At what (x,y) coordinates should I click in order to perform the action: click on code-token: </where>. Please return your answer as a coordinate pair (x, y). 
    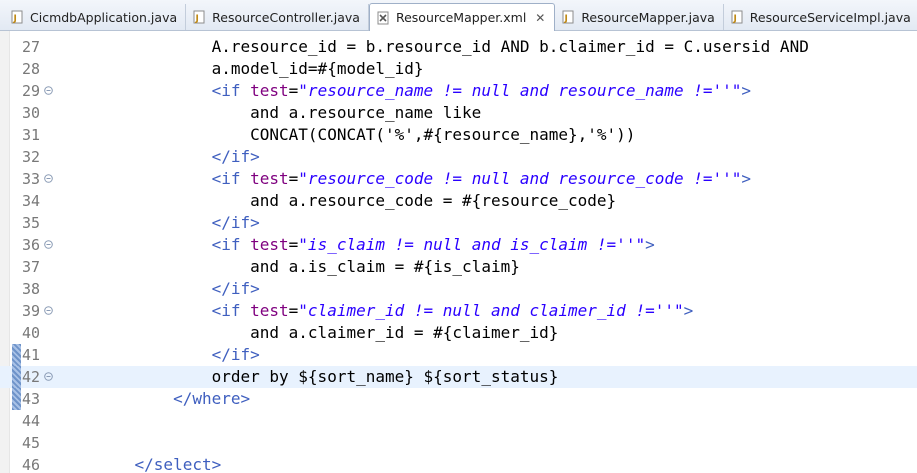
    Looking at the image, I should click on (173, 398).